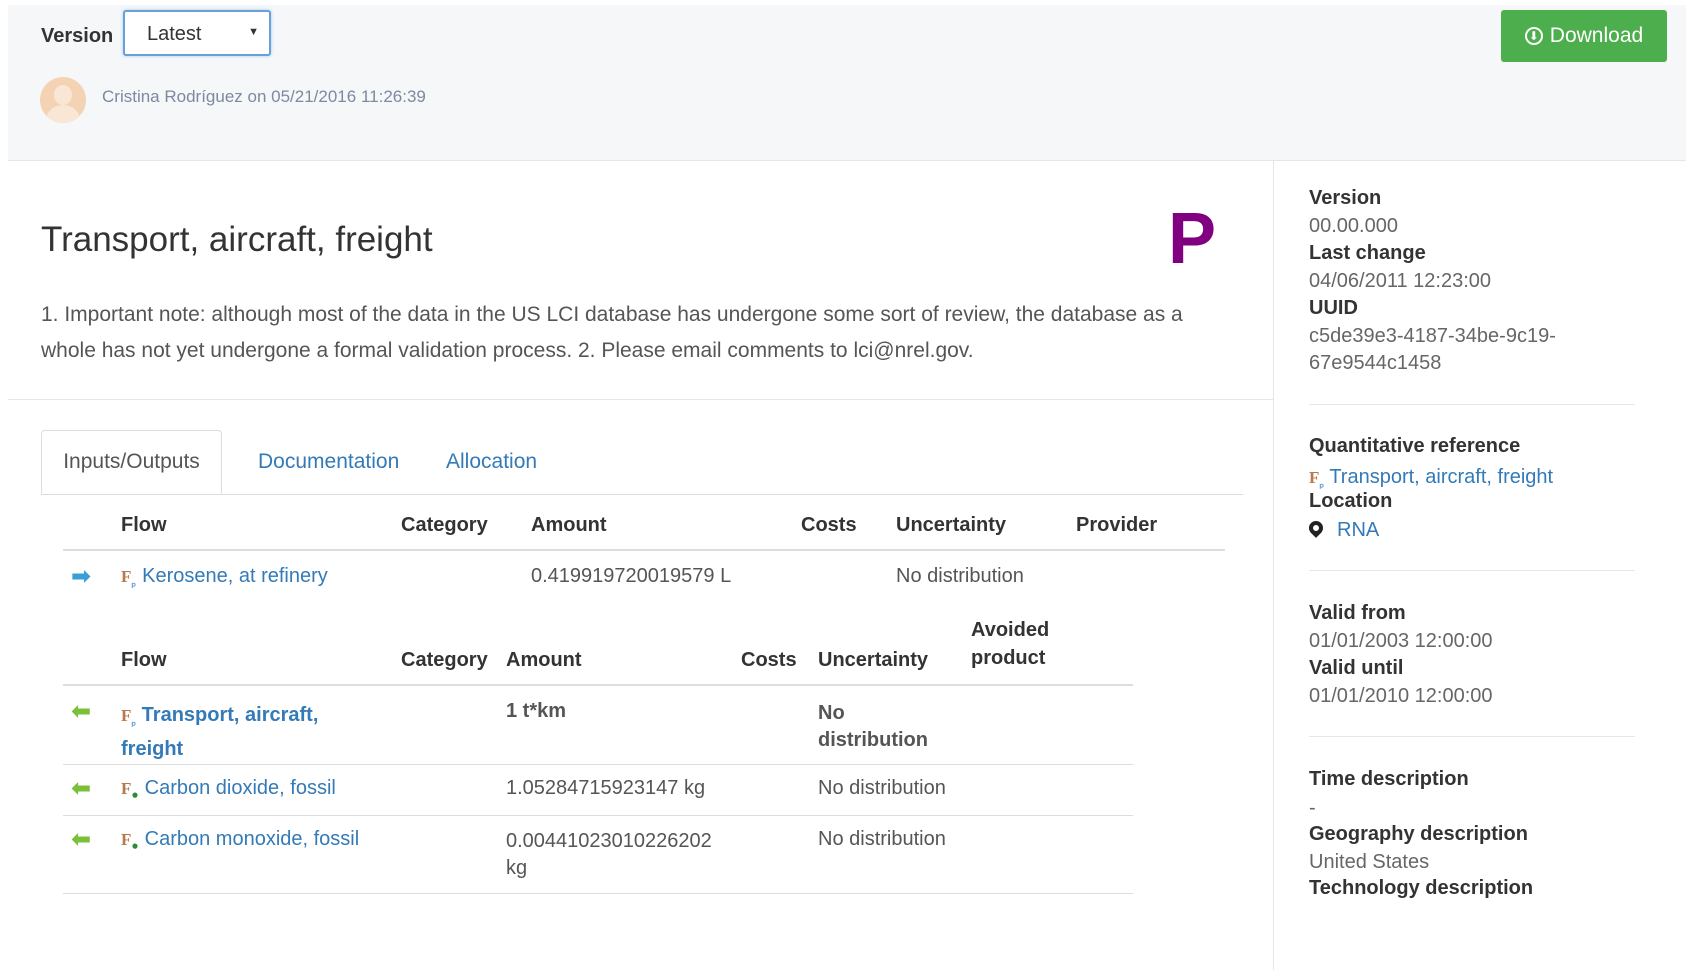  What do you see at coordinates (1401, 641) in the screenshot?
I see `valid-from-value: 01/01/2003 12:00:00` at bounding box center [1401, 641].